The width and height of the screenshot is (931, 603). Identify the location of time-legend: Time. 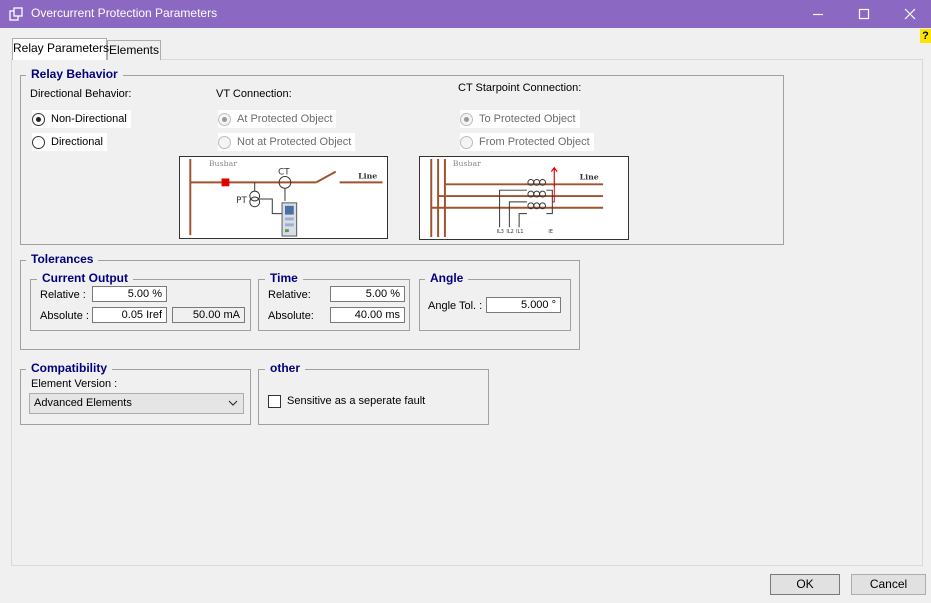
(284, 278).